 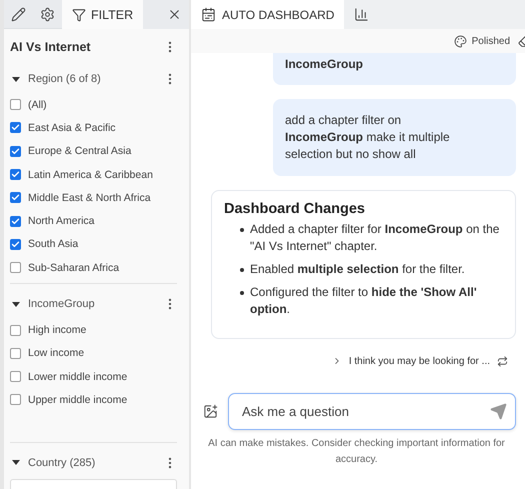 What do you see at coordinates (80, 151) in the screenshot?
I see `option-label: Europe & Central Asia` at bounding box center [80, 151].